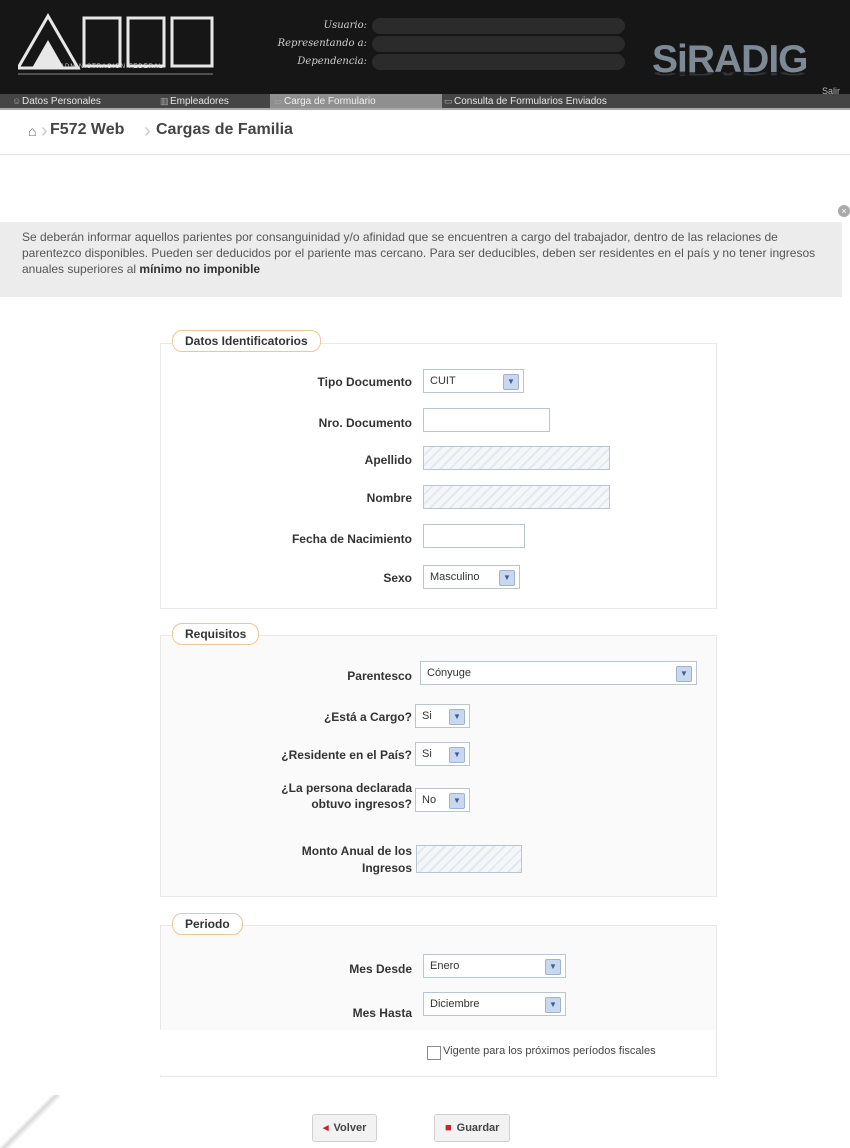 This screenshot has width=850, height=1148. What do you see at coordinates (498, 26) in the screenshot?
I see `usuario-value` at bounding box center [498, 26].